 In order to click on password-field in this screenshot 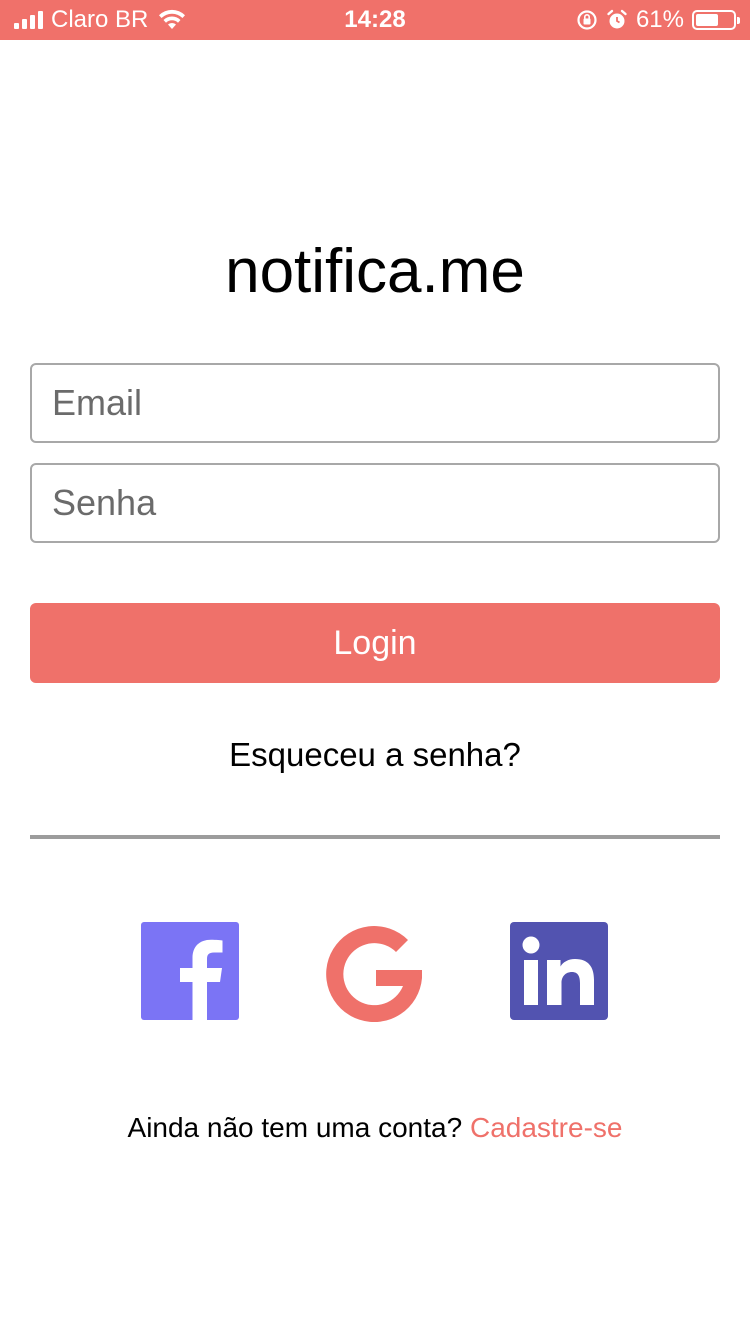, I will do `click(375, 503)`.